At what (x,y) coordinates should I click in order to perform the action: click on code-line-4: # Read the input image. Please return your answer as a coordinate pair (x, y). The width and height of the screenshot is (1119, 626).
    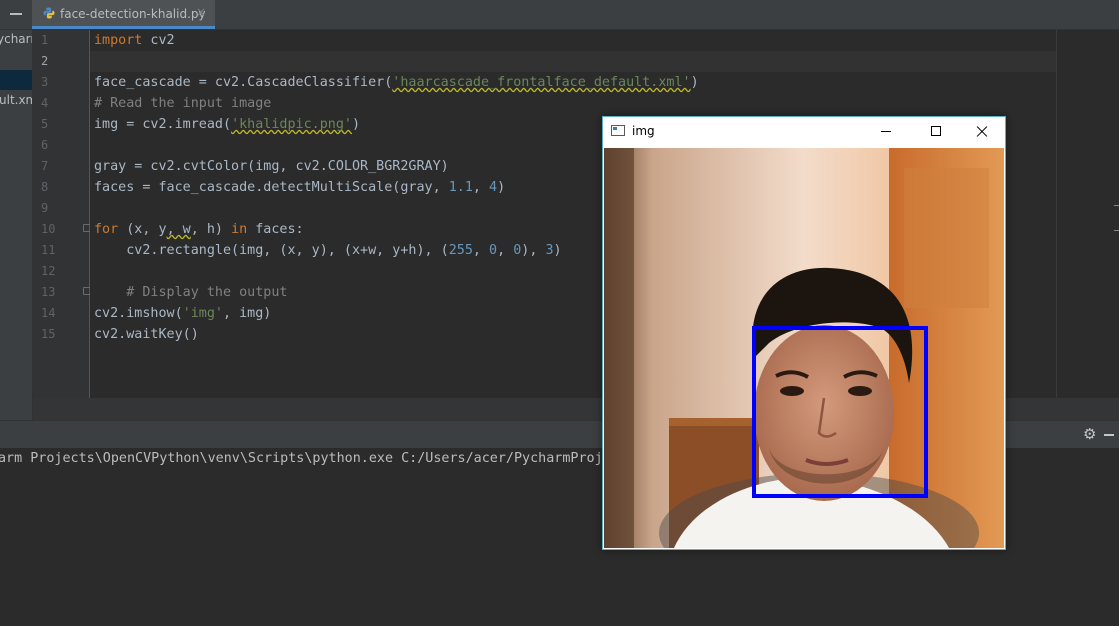
    Looking at the image, I should click on (183, 103).